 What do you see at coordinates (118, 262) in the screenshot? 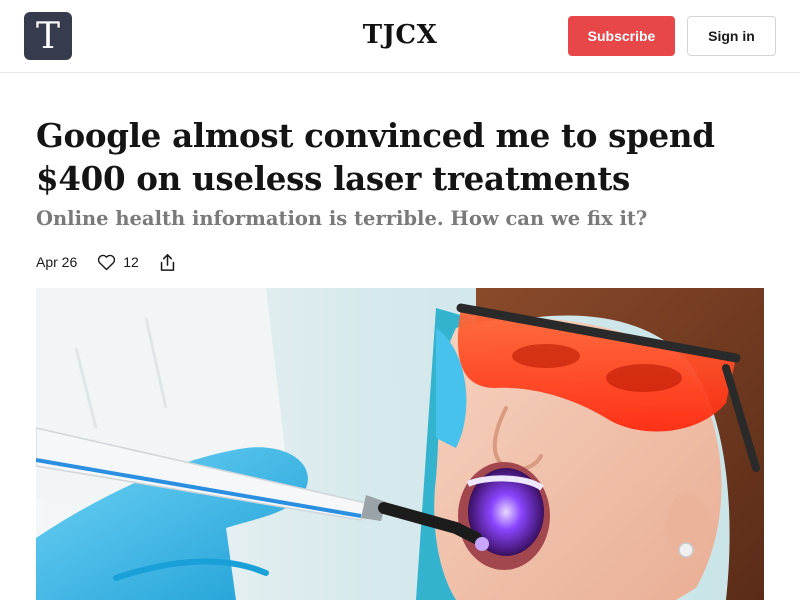
I see `like-button: 12` at bounding box center [118, 262].